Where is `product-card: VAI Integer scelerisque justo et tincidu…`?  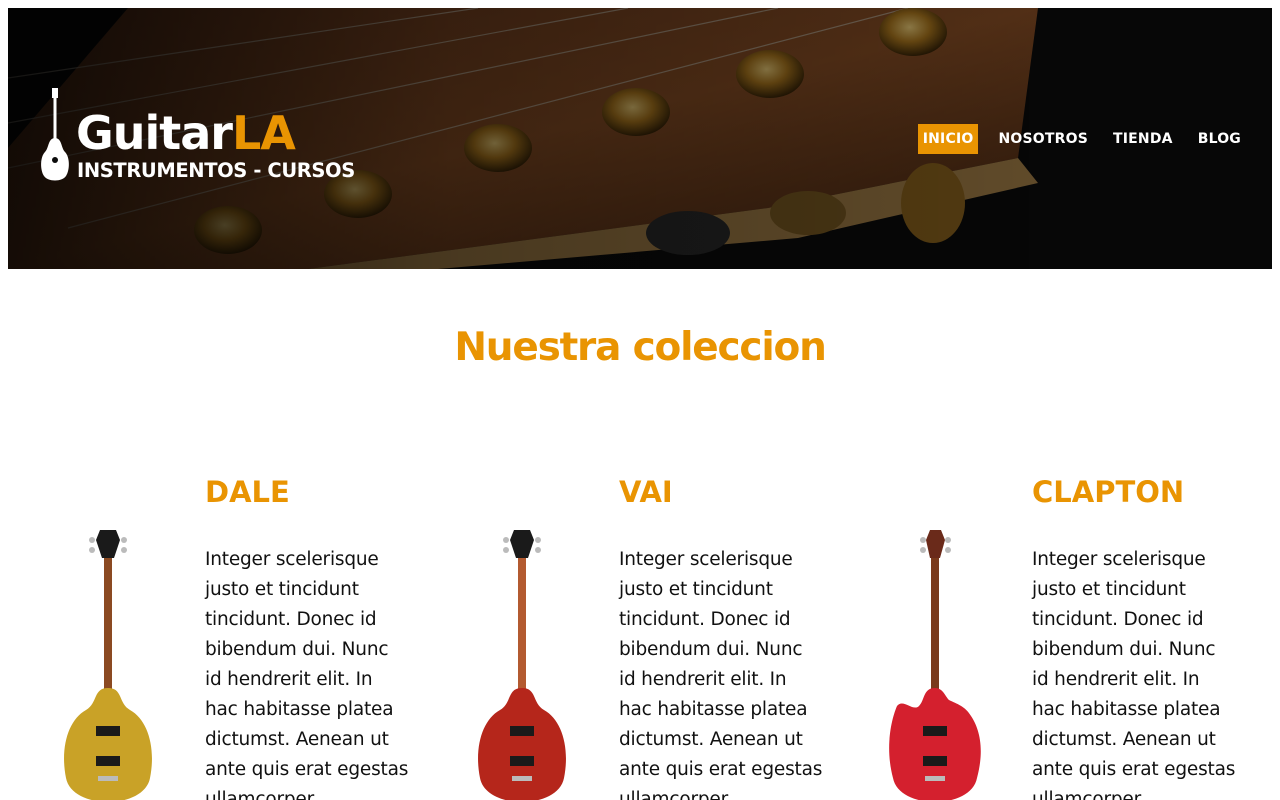
product-card: VAI Integer scelerisque justo et tincidu… is located at coordinates (622, 635).